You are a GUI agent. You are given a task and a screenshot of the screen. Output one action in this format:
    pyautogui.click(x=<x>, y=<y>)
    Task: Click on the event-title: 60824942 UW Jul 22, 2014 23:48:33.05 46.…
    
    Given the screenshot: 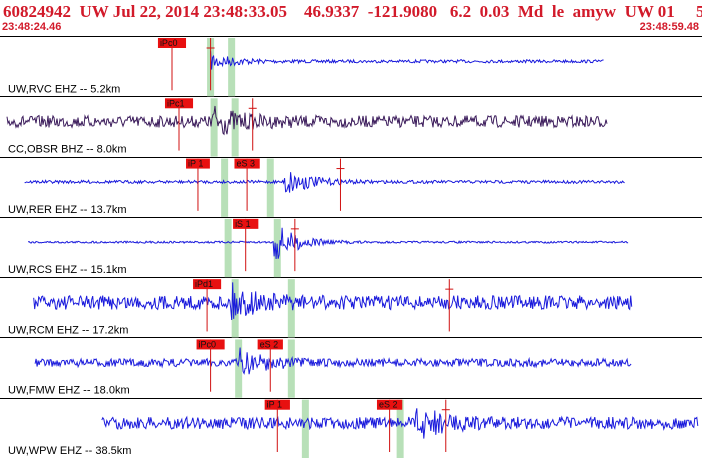 What is the action you would take?
    pyautogui.click(x=352, y=11)
    